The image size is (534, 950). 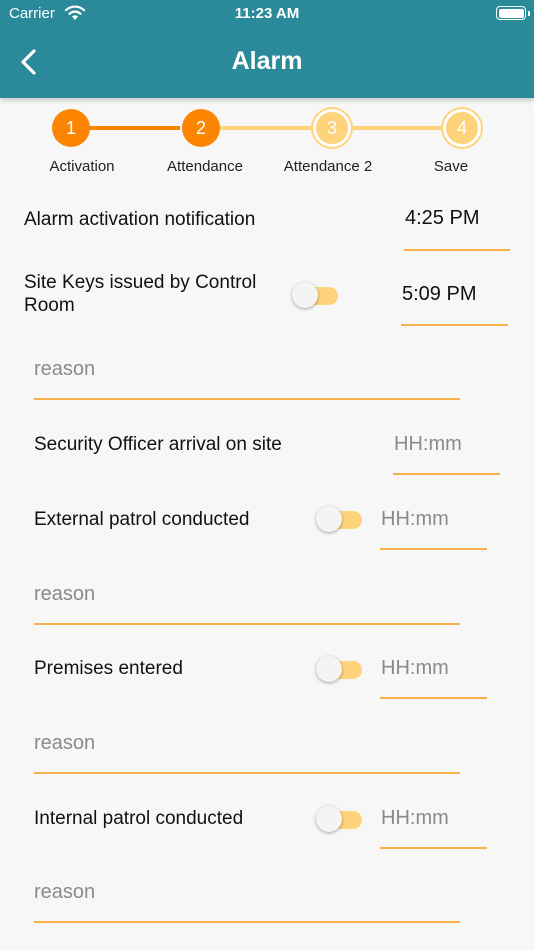 I want to click on external-patrol-time-underline, so click(x=433, y=549).